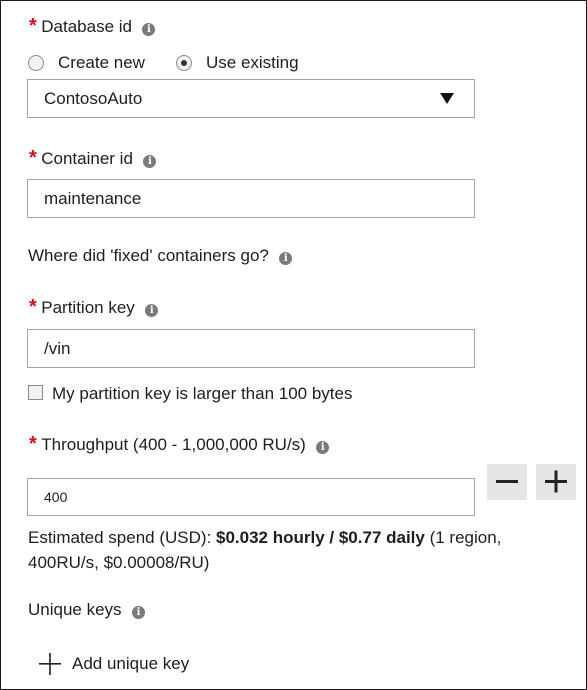 The width and height of the screenshot is (587, 690). Describe the element at coordinates (251, 198) in the screenshot. I see `container-id-input: maintenance` at that location.